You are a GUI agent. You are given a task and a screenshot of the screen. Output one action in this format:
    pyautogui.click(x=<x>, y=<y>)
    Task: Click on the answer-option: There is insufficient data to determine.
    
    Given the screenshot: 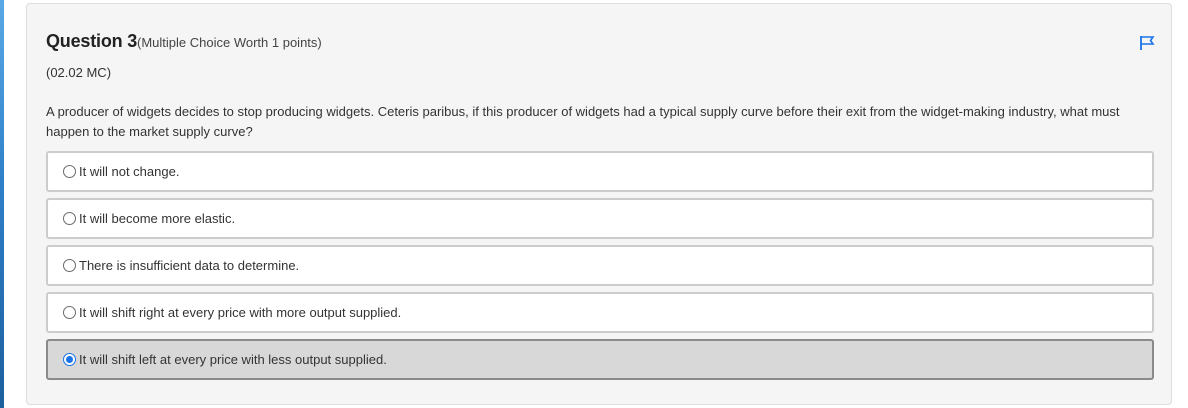 What is the action you would take?
    pyautogui.click(x=600, y=265)
    